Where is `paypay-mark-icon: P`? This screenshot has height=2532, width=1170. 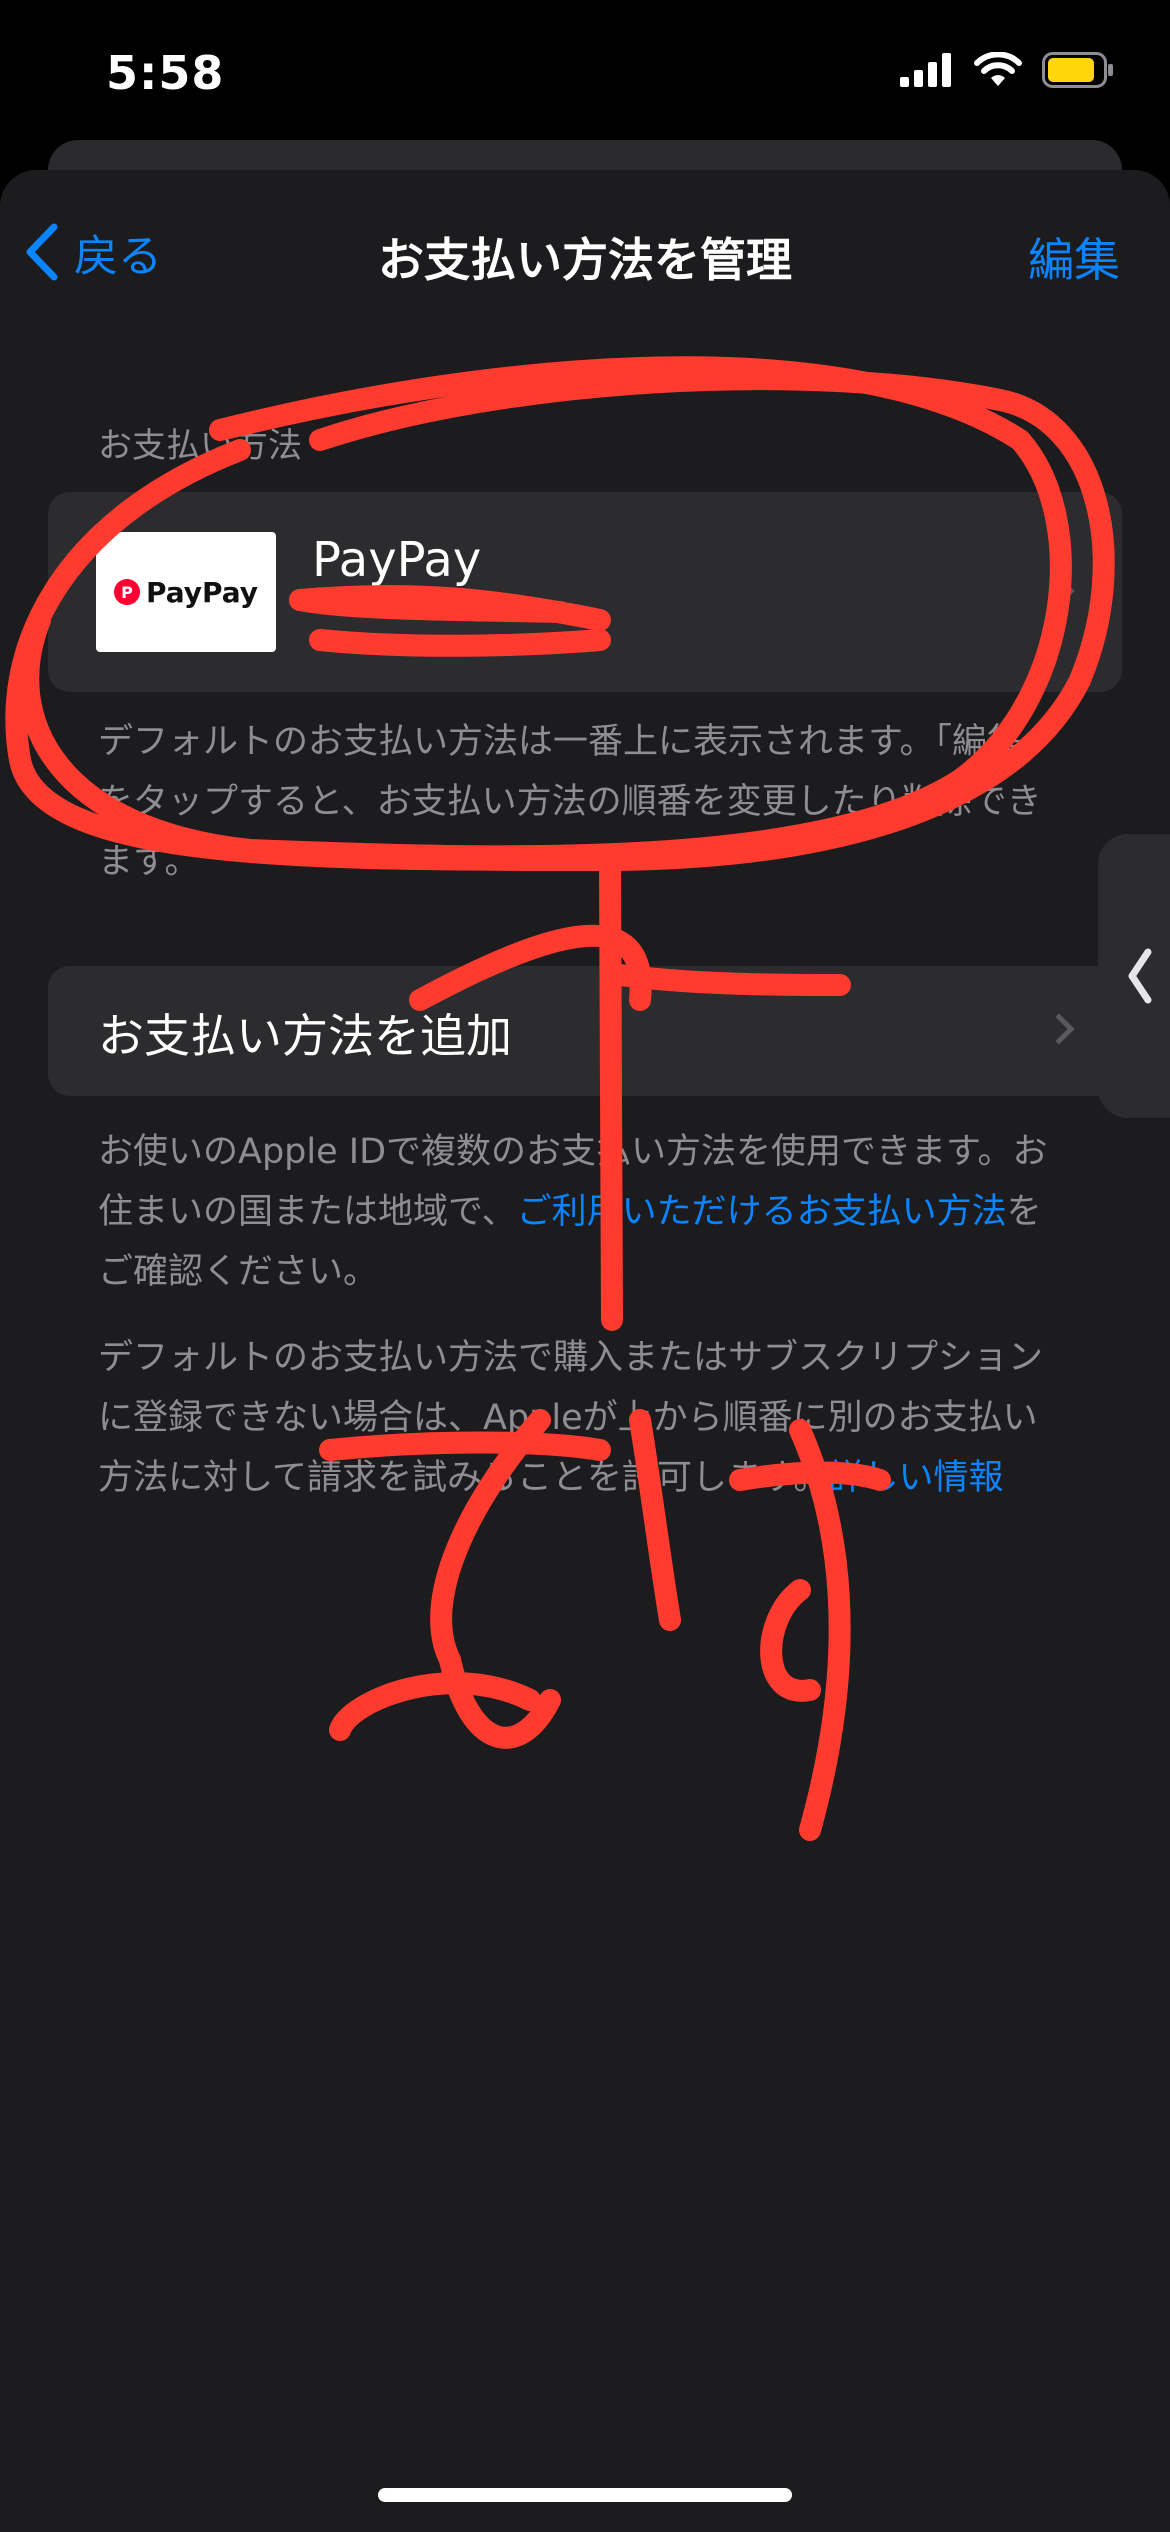
paypay-mark-icon: P is located at coordinates (126, 592).